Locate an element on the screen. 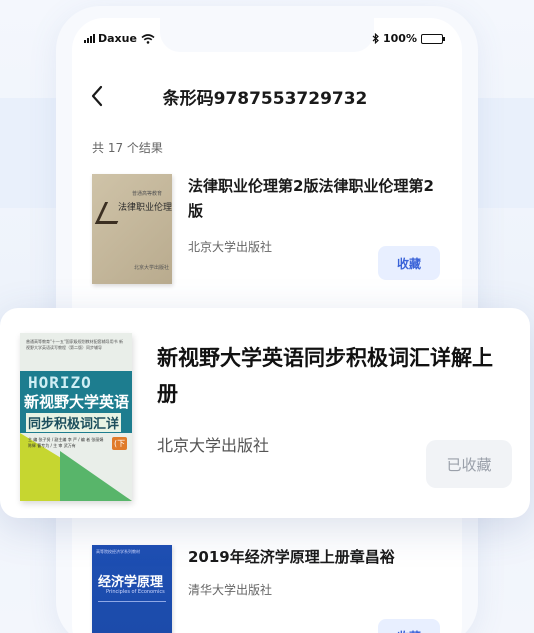 This screenshot has height=633, width=534. back-button is located at coordinates (98, 96).